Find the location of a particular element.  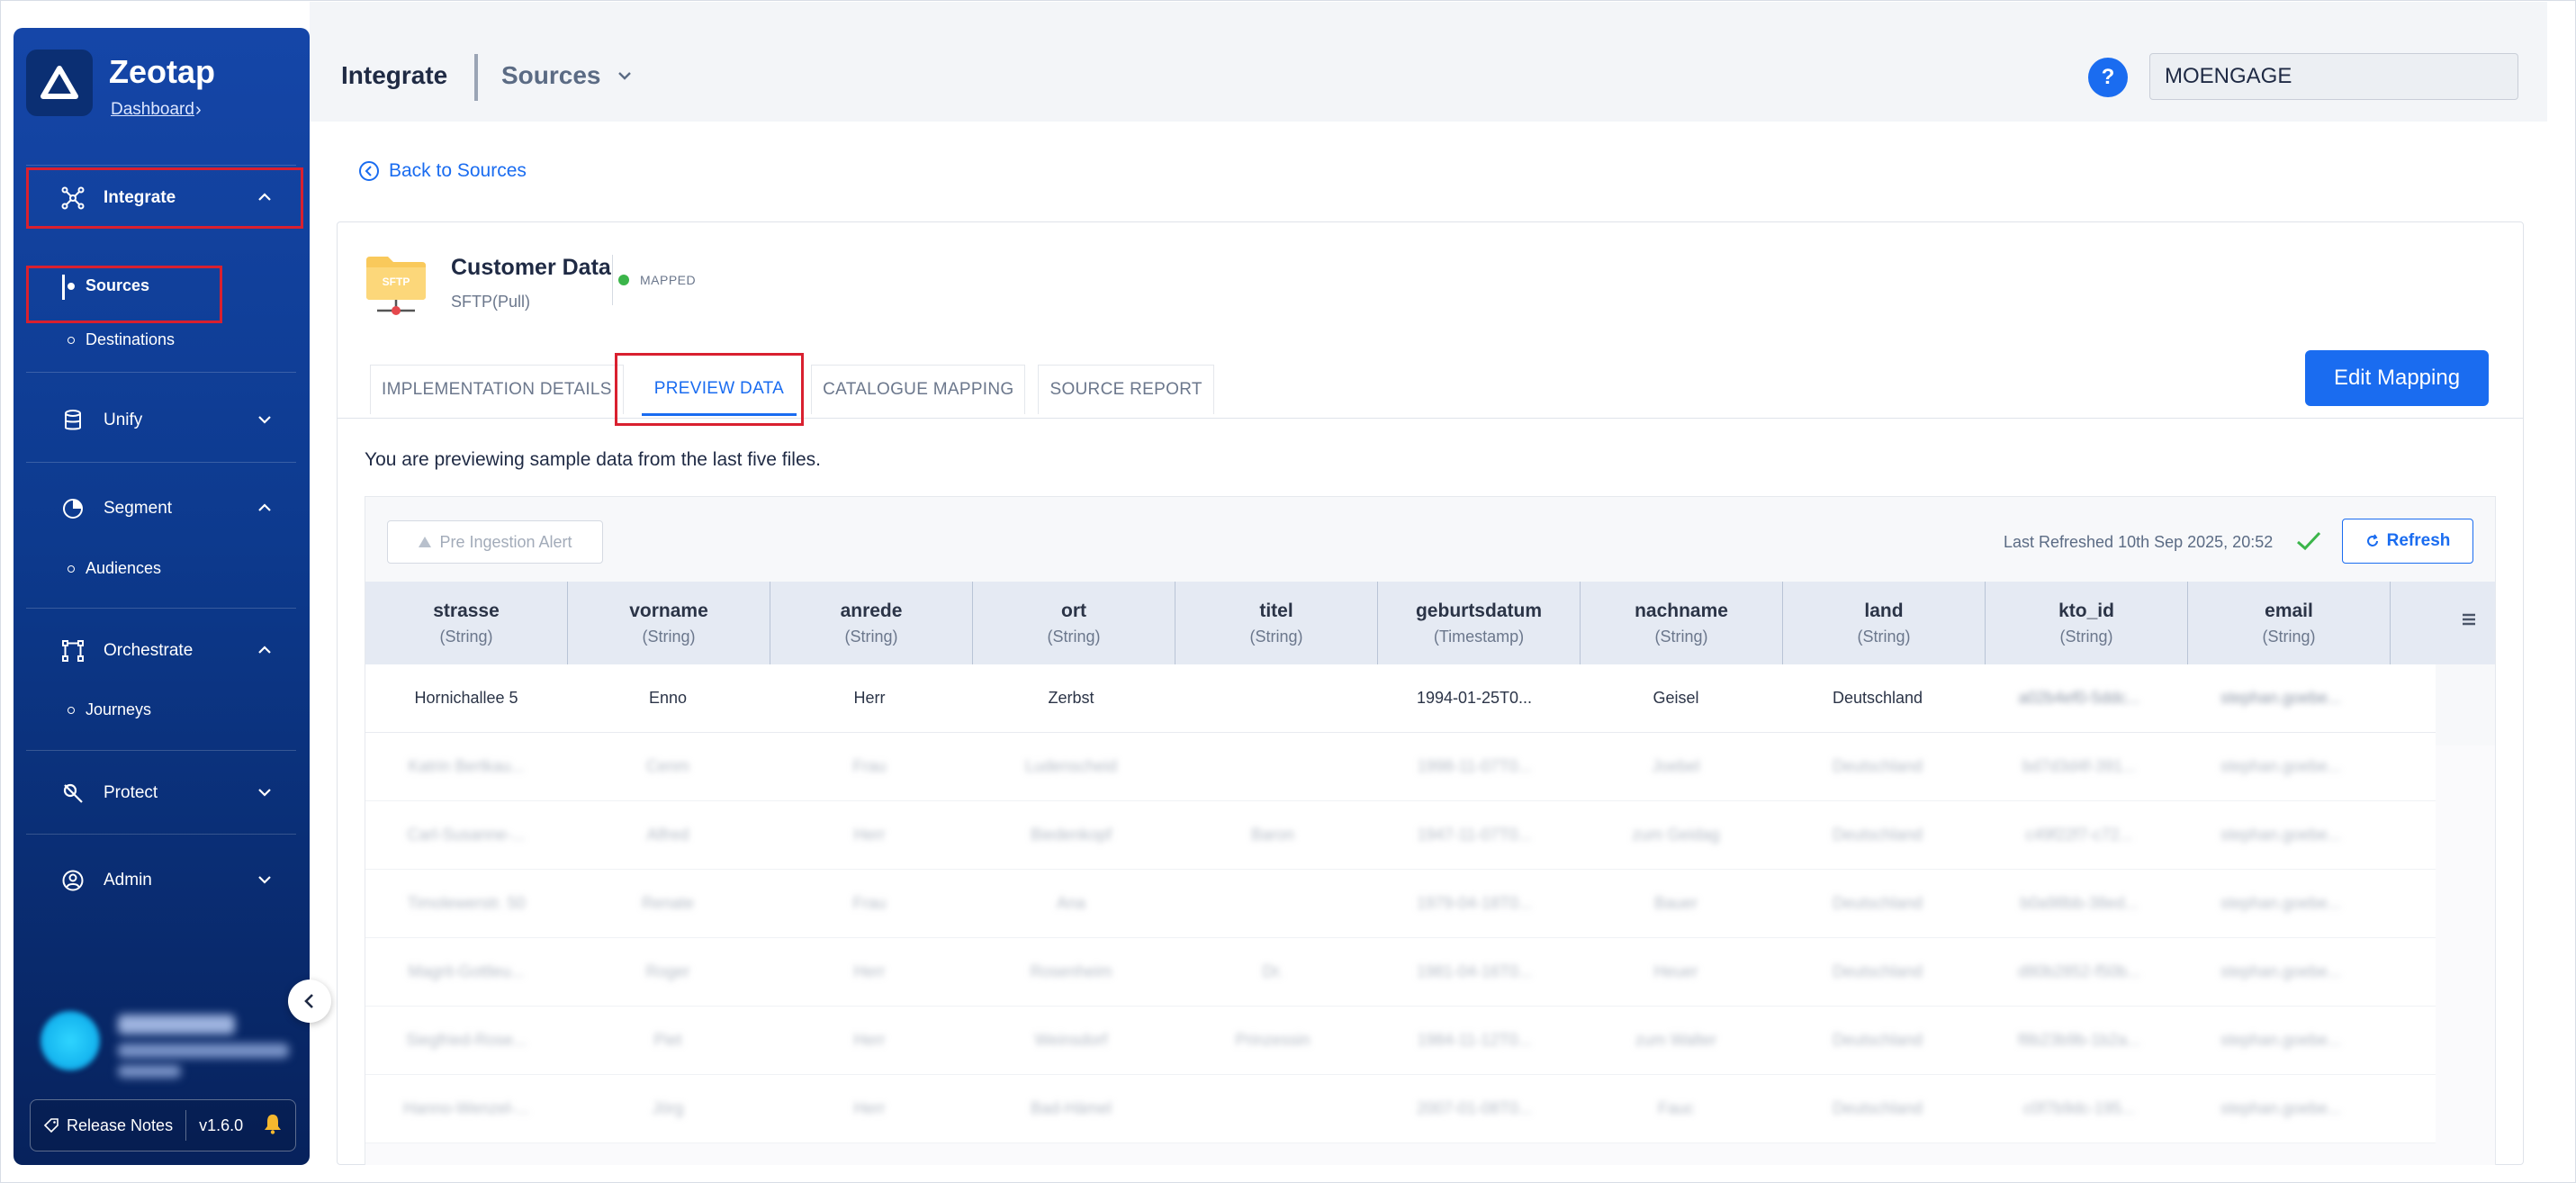

refresh-icon is located at coordinates (2372, 540).